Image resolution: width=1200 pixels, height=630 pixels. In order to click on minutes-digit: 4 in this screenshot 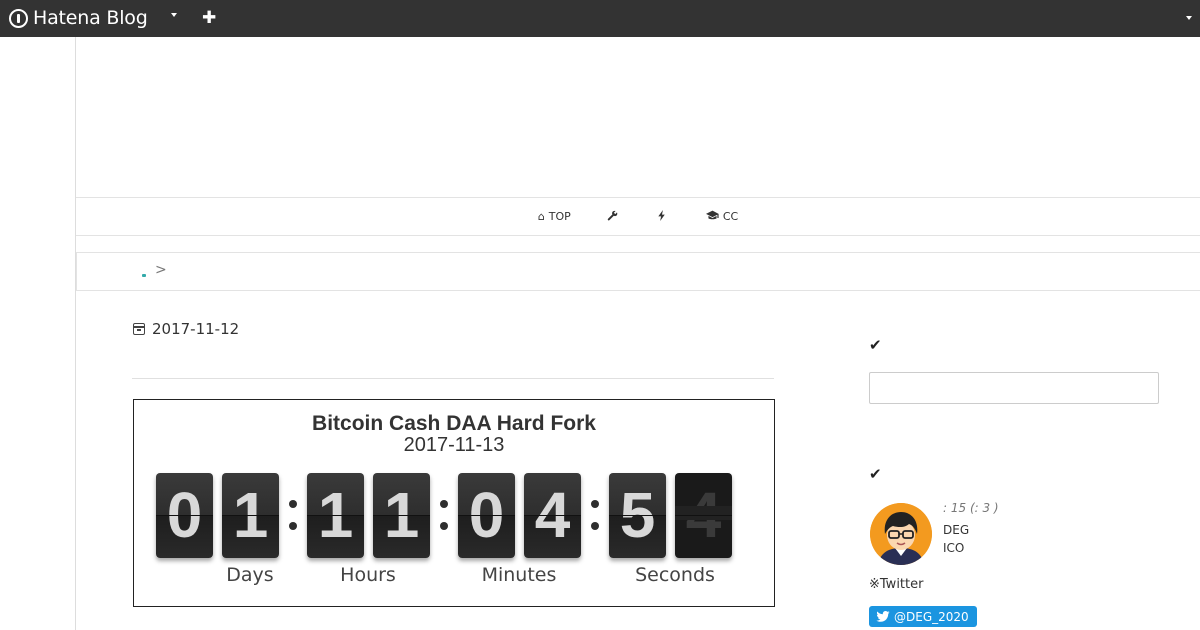, I will do `click(552, 515)`.